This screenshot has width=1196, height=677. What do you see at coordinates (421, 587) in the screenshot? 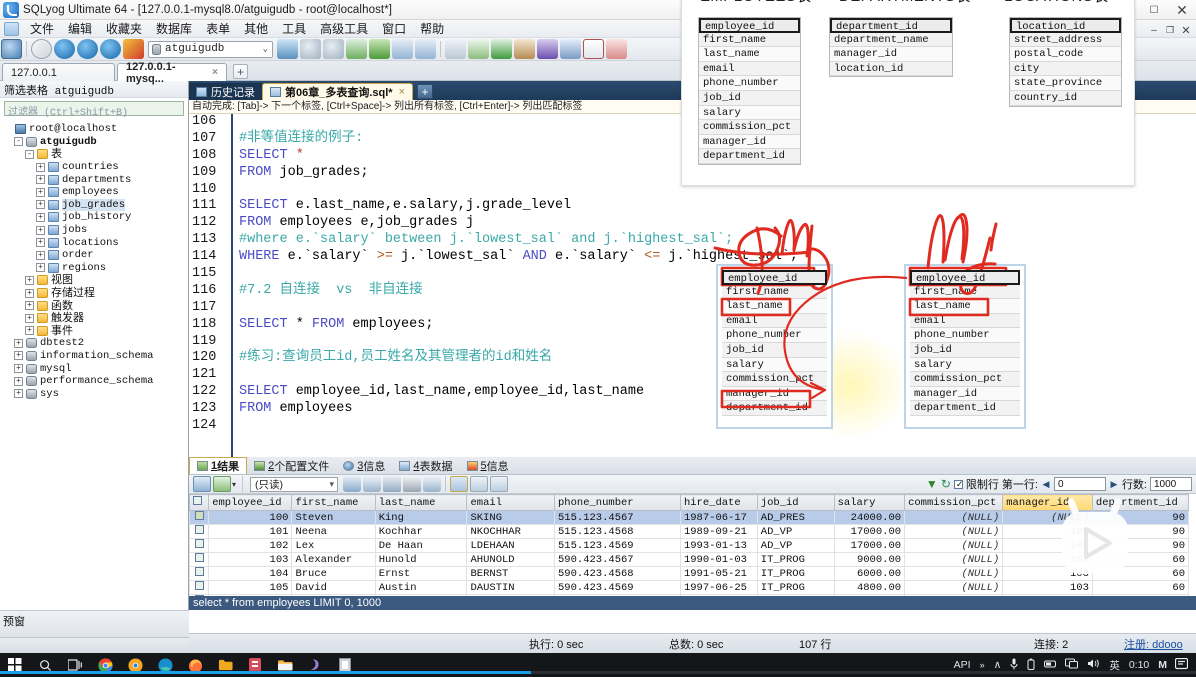
I see `cell-last_name: Austin` at bounding box center [421, 587].